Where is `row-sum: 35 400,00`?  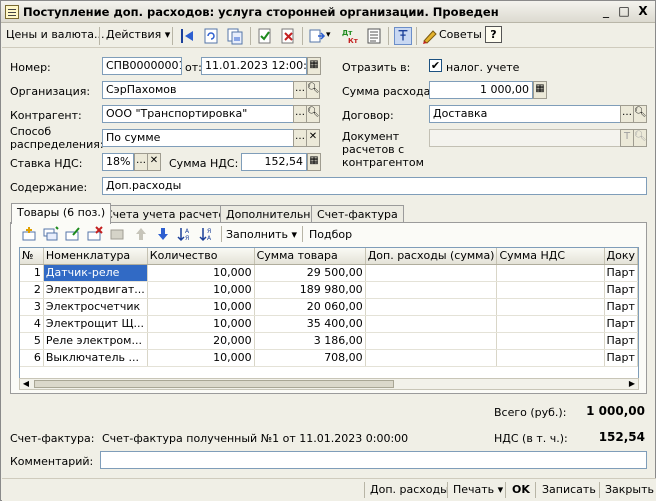 row-sum: 35 400,00 is located at coordinates (310, 324).